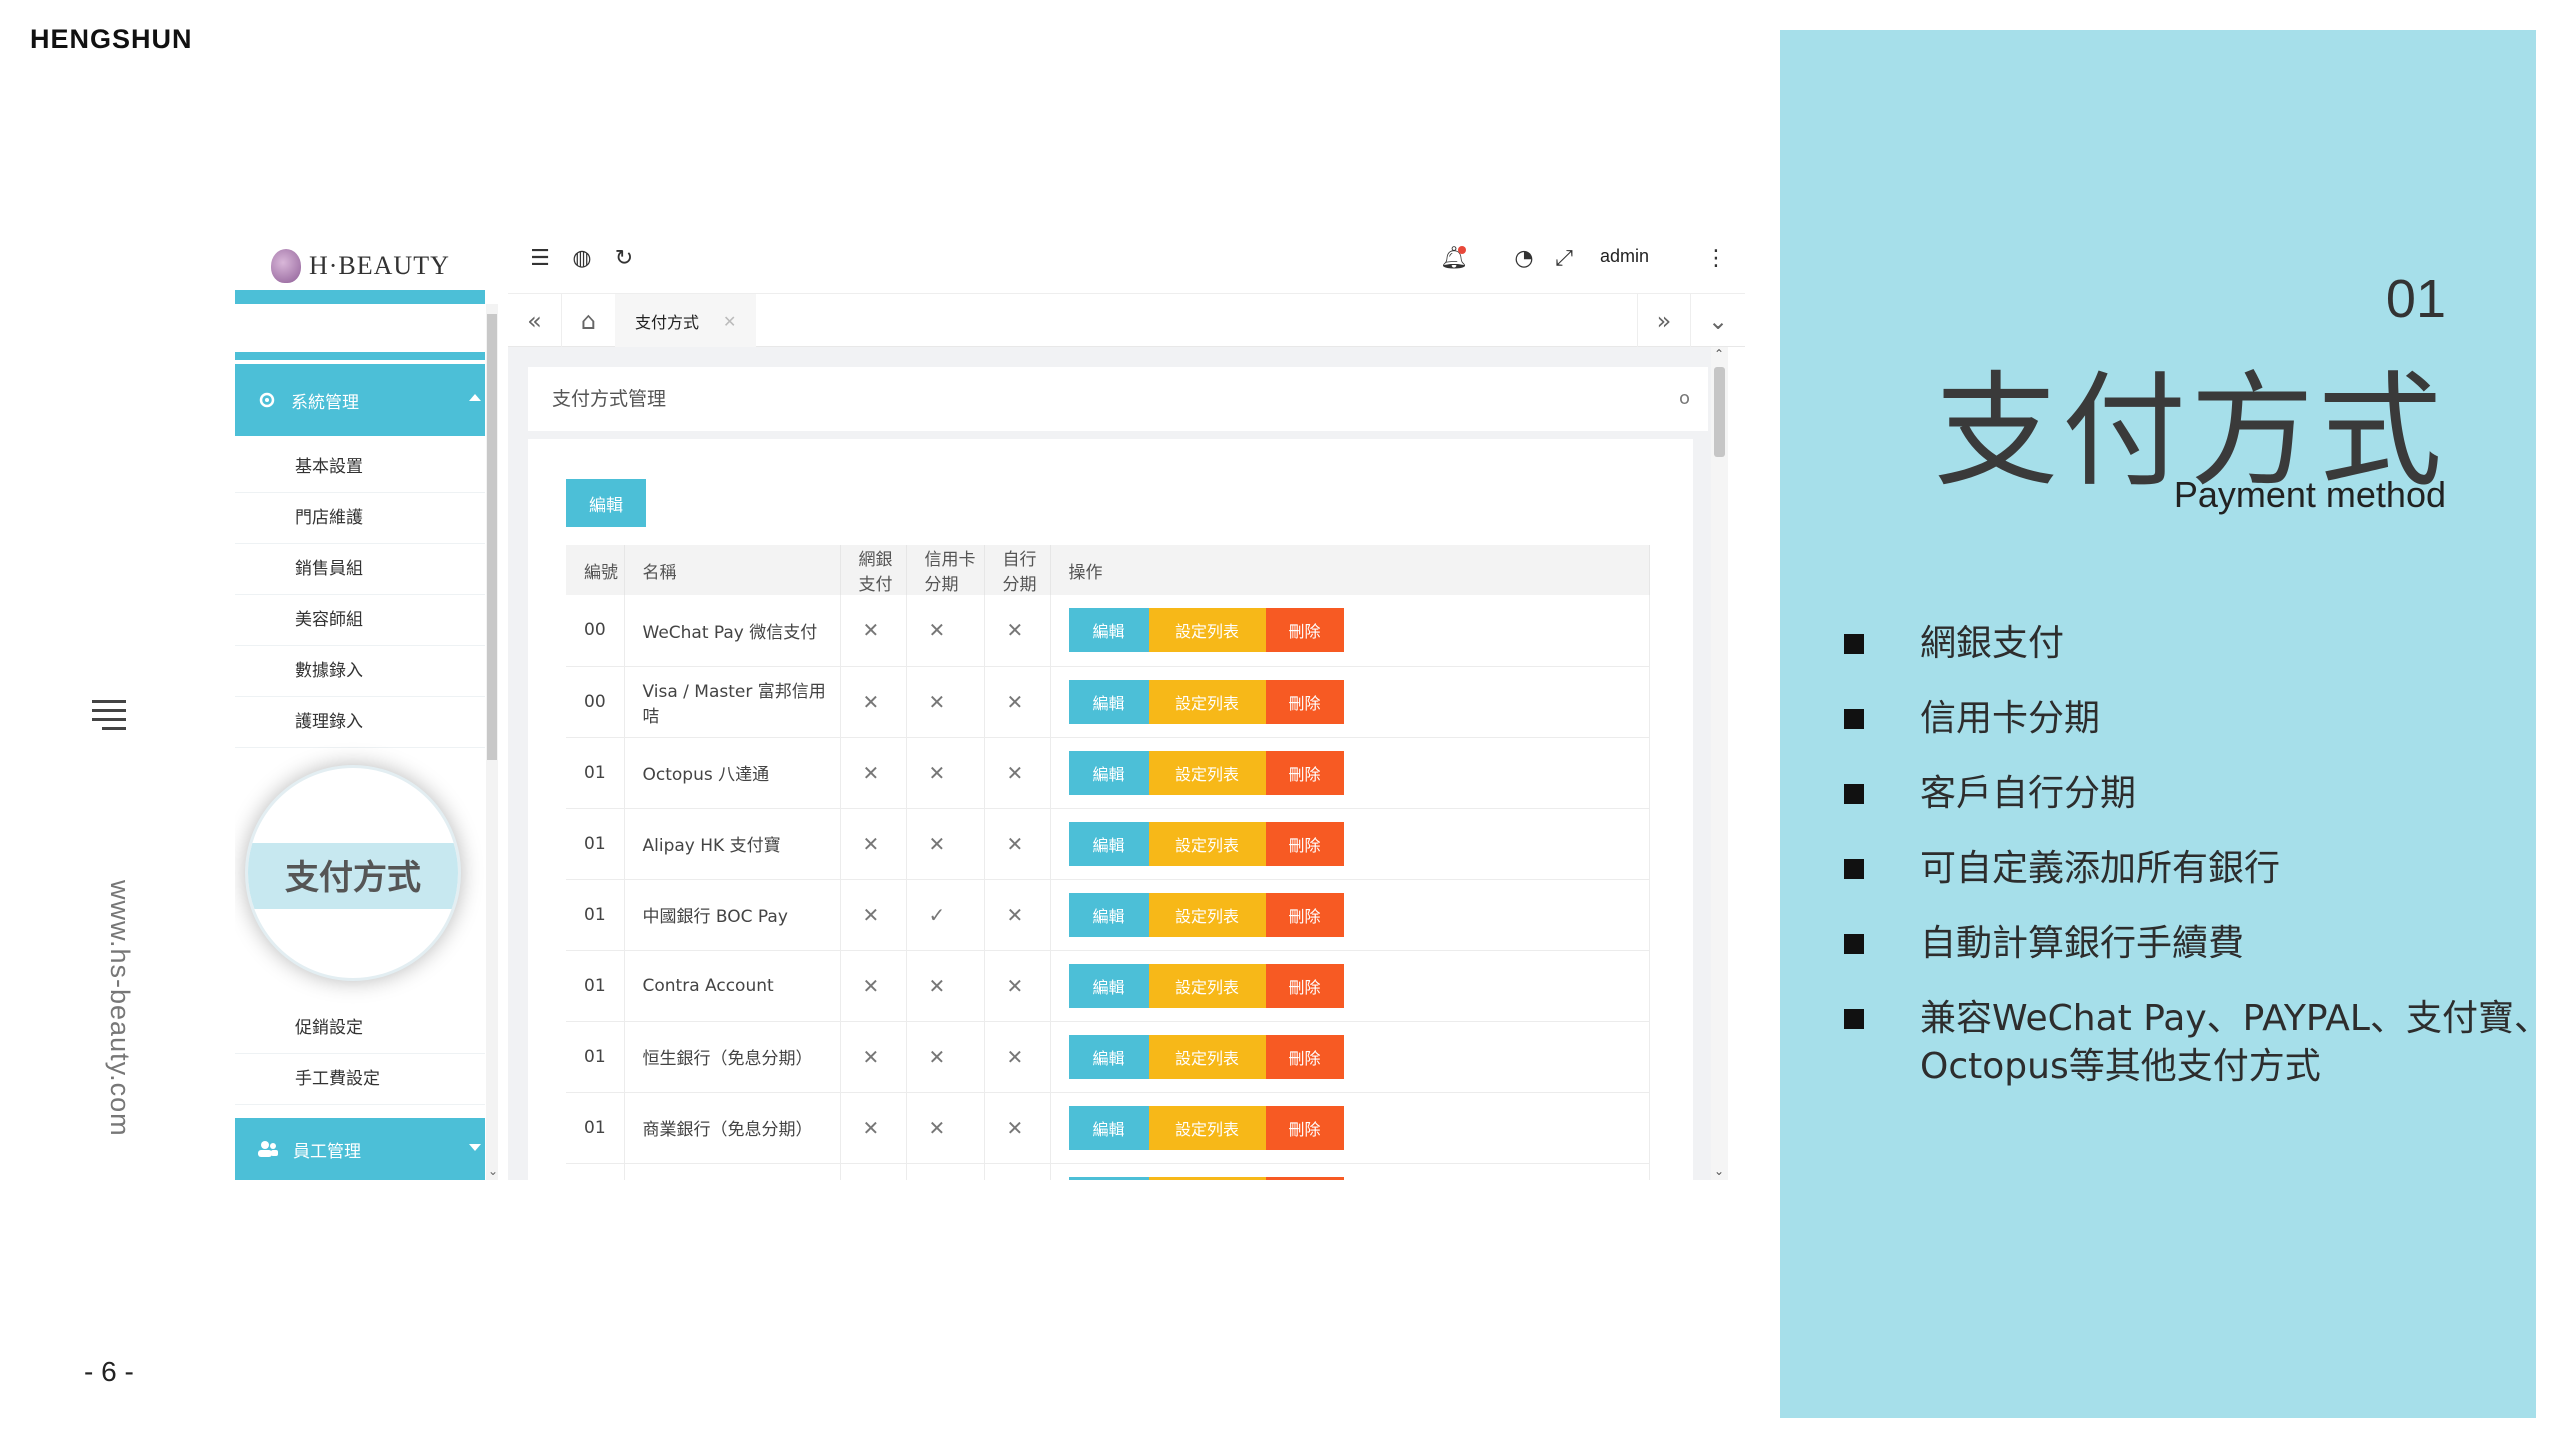  I want to click on cell-name: 恒生銀行（免息分期）, so click(732, 1057).